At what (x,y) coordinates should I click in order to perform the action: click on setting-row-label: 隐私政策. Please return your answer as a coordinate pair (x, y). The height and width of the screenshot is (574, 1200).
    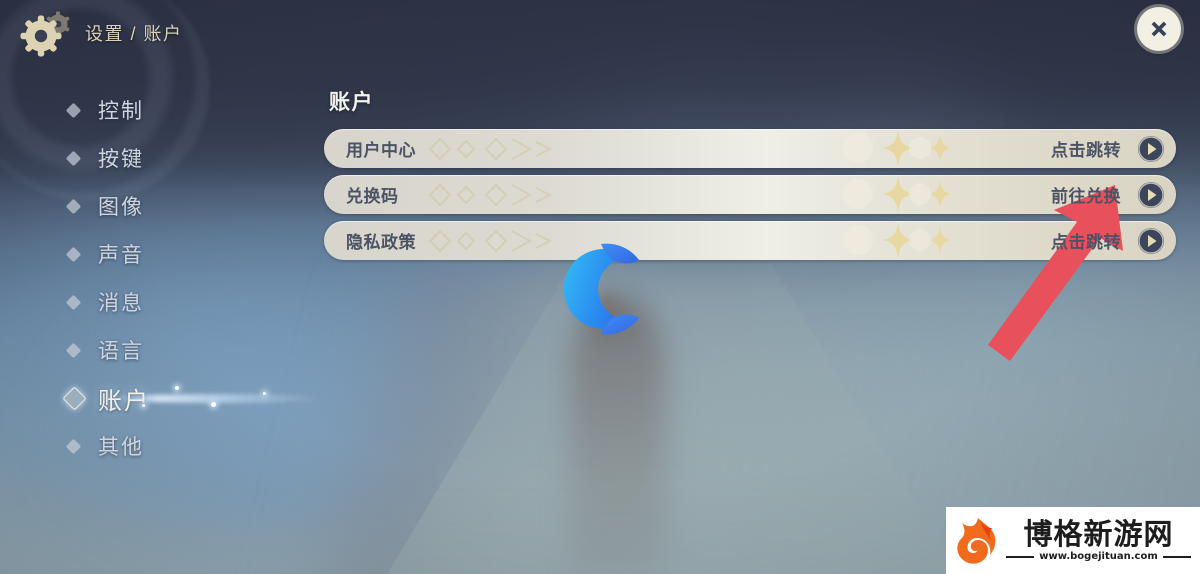
    Looking at the image, I should click on (381, 242).